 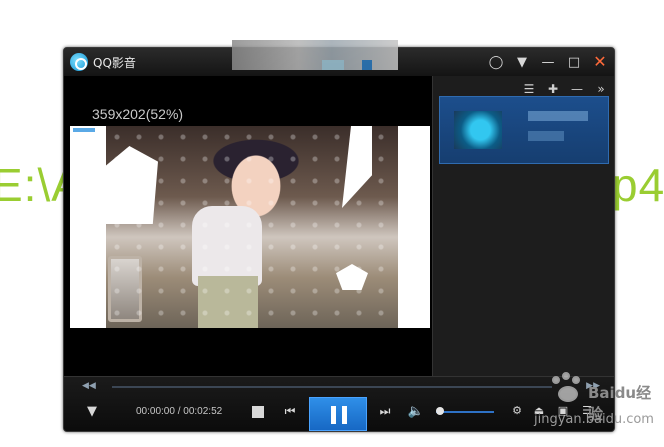 I want to click on blurred-region, so click(x=315, y=55).